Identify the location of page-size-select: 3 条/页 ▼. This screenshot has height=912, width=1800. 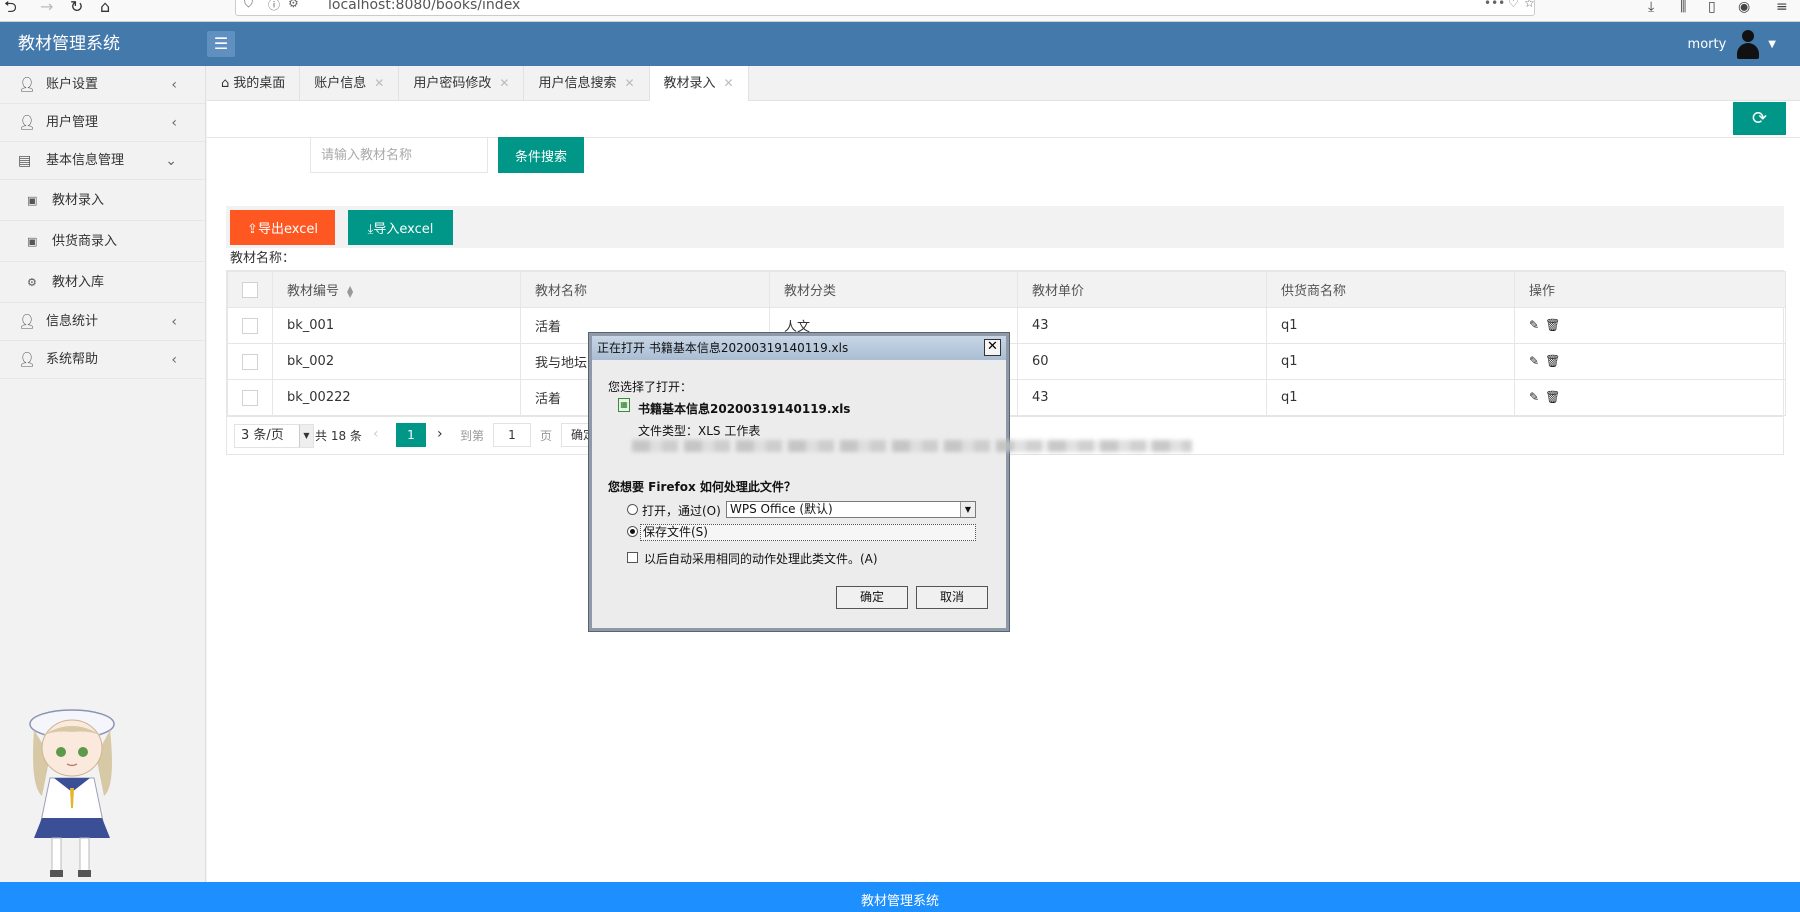
(274, 436).